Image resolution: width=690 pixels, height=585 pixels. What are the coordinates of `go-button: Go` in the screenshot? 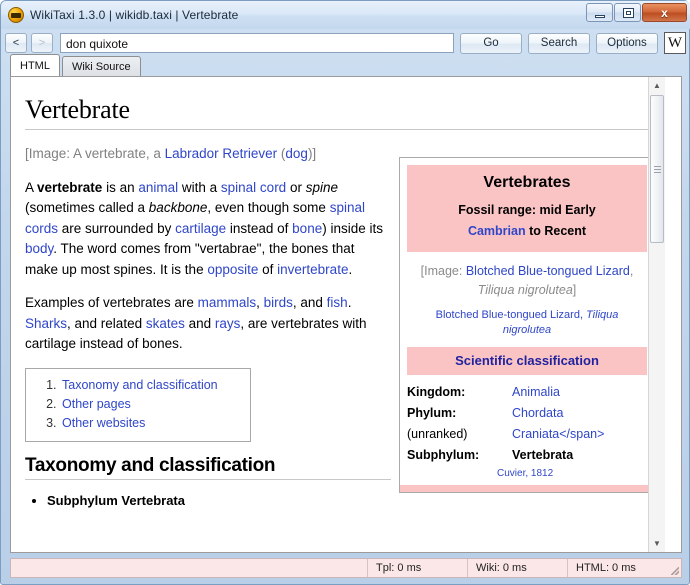 It's located at (491, 43).